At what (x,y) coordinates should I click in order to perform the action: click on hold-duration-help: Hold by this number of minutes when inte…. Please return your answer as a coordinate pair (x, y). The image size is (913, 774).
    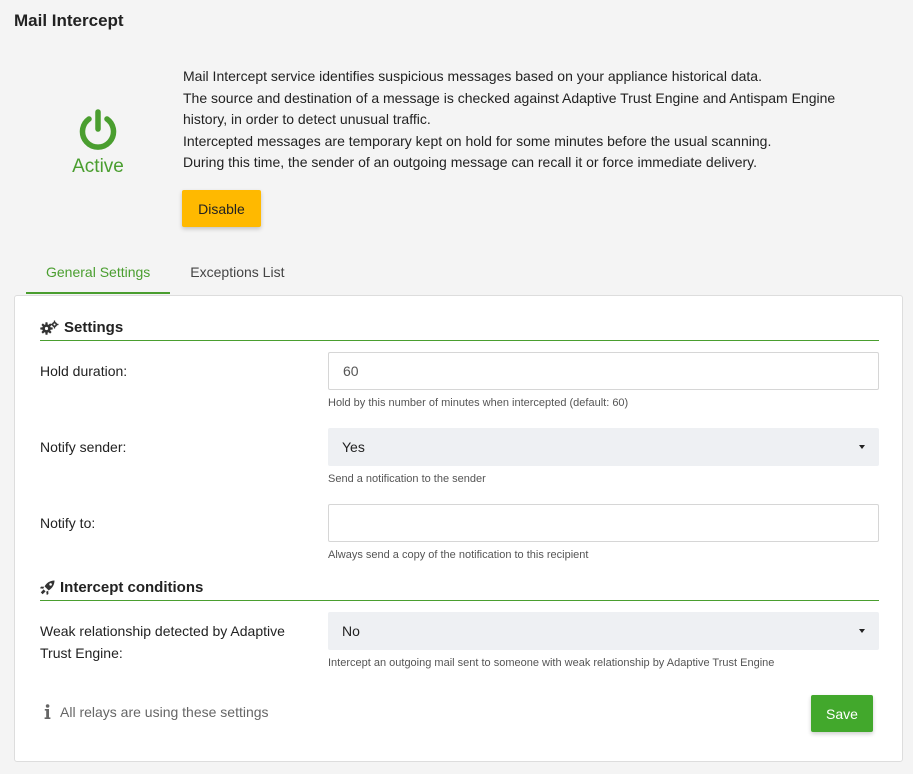
    Looking at the image, I should click on (478, 403).